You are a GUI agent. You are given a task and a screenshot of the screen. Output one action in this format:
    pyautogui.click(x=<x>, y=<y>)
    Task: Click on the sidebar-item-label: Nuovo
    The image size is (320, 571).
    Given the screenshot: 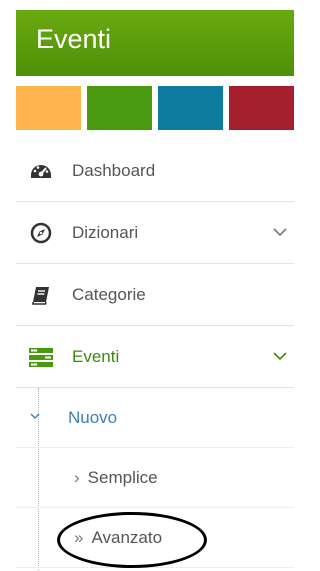 What is the action you would take?
    pyautogui.click(x=93, y=417)
    